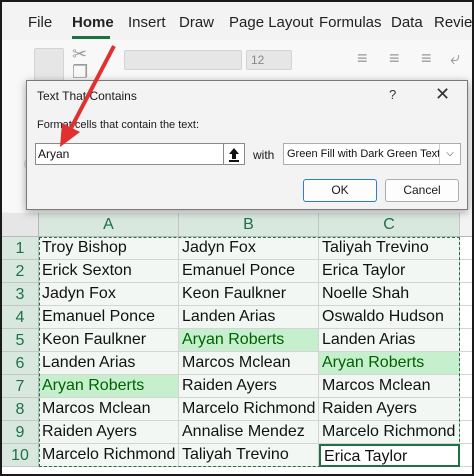  What do you see at coordinates (20, 271) in the screenshot?
I see `row-header: 2` at bounding box center [20, 271].